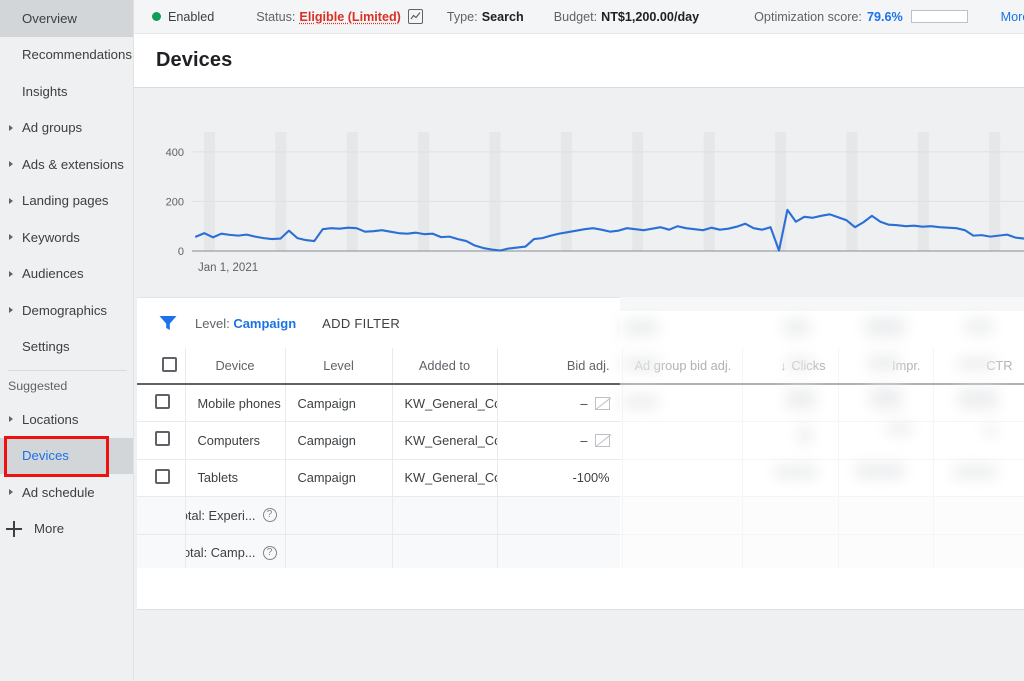 Image resolution: width=1024 pixels, height=681 pixels. I want to click on cell-total-level, so click(339, 515).